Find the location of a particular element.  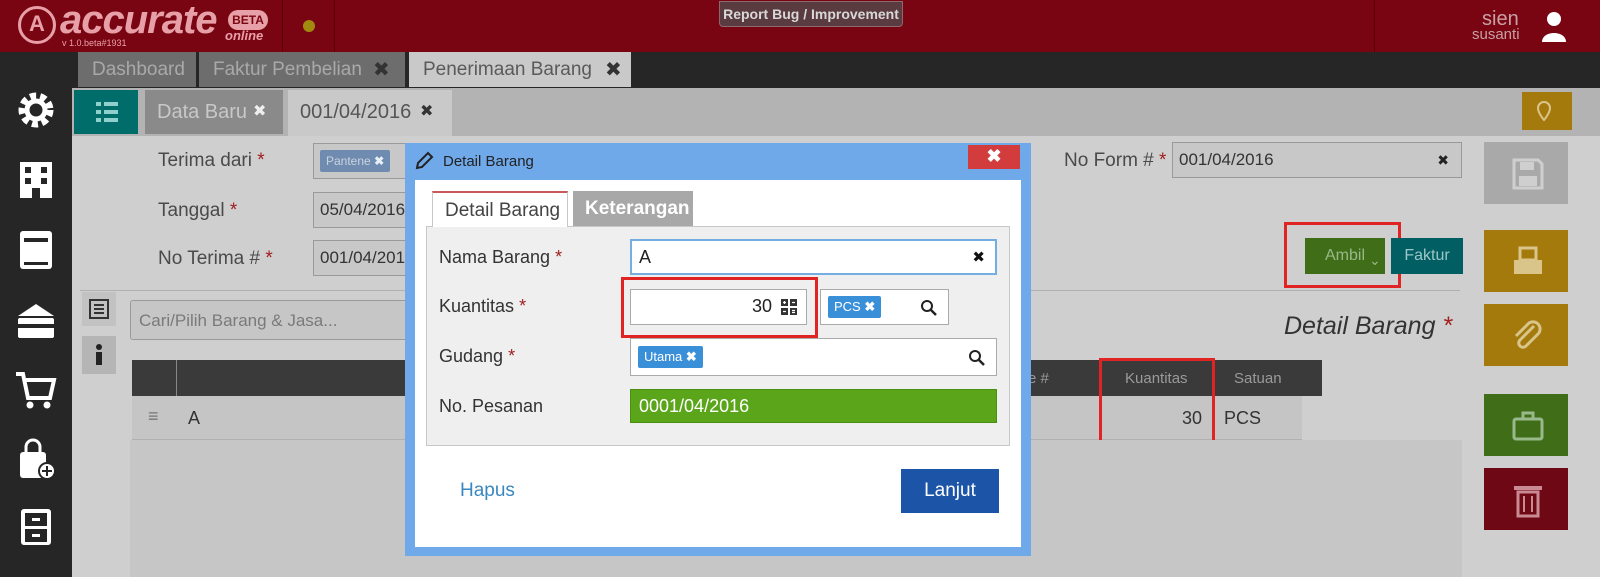

paperclip-icon is located at coordinates (1528, 334).